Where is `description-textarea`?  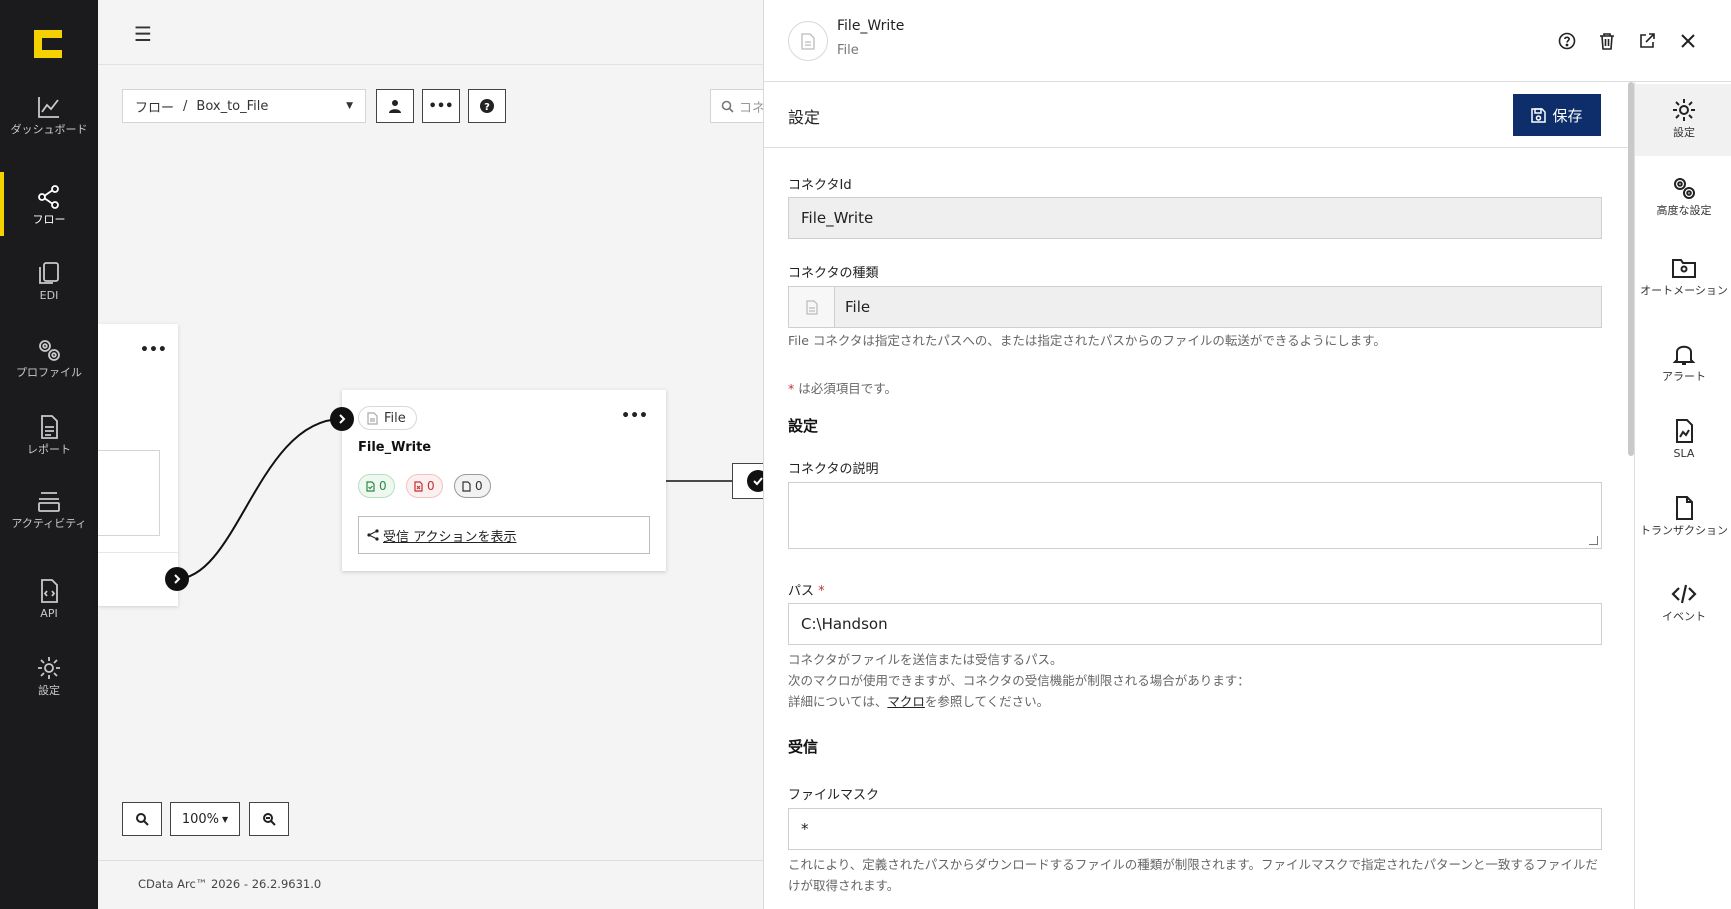 description-textarea is located at coordinates (1195, 515).